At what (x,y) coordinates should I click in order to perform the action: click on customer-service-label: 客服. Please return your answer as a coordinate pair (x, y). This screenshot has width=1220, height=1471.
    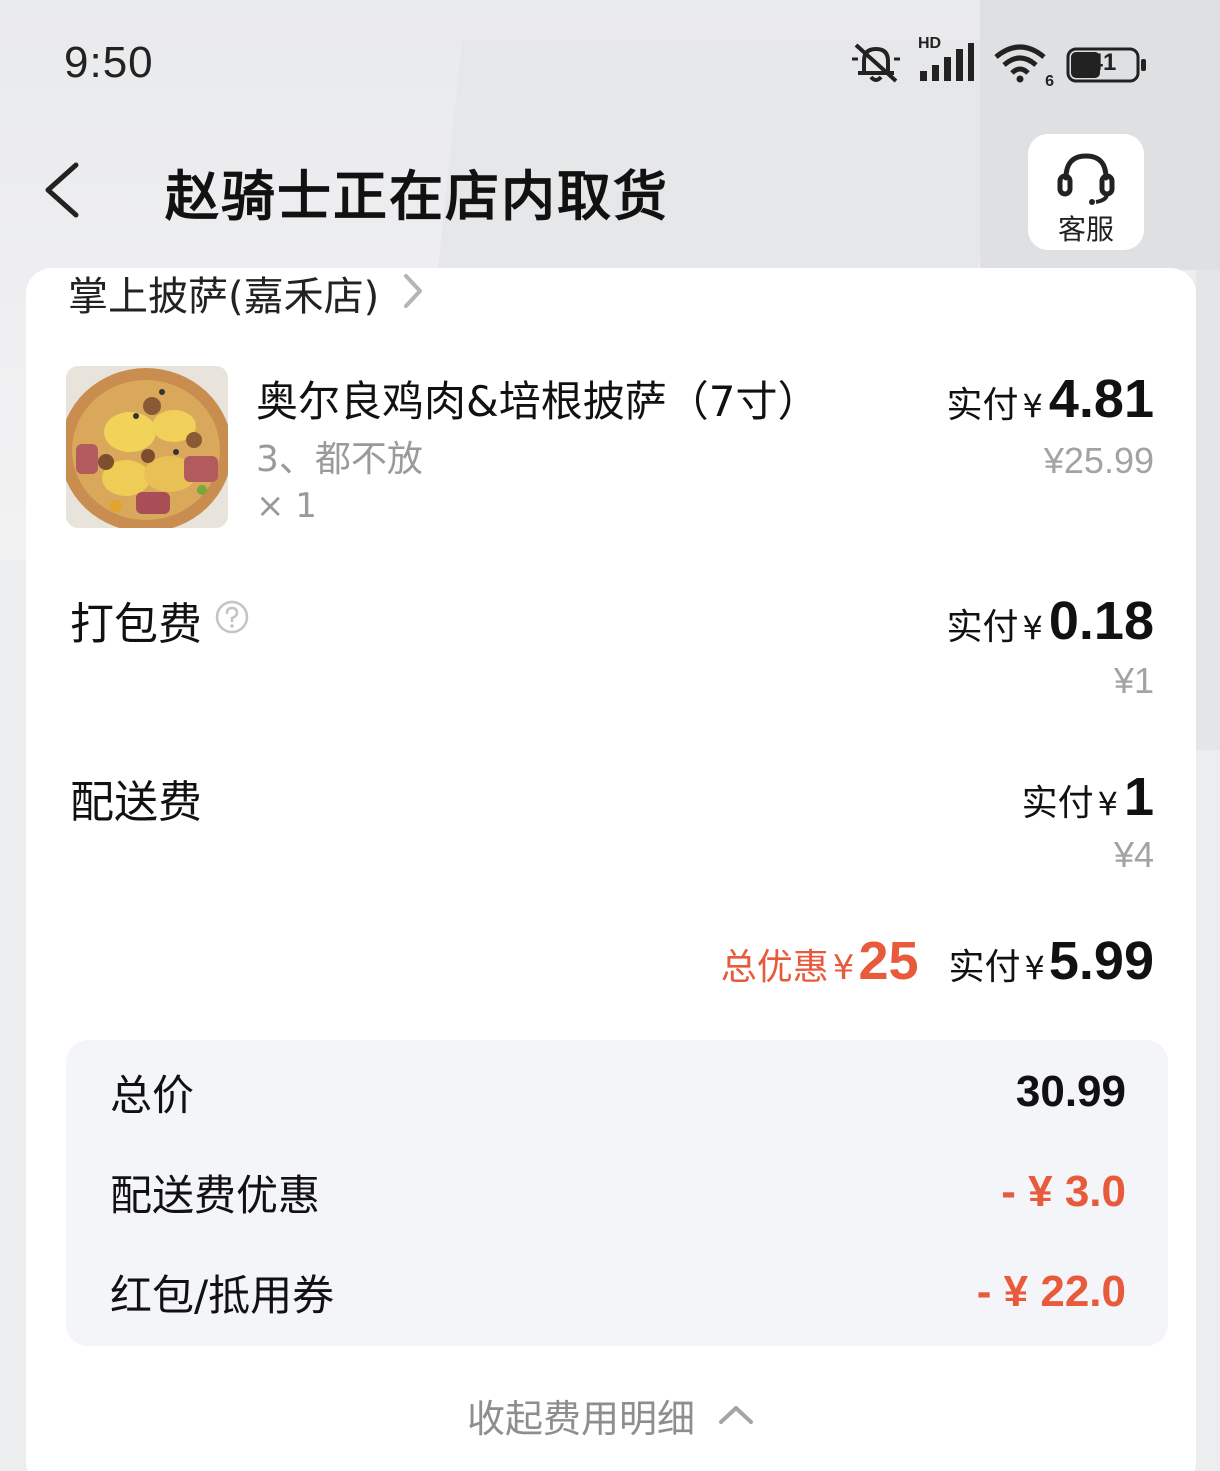
    Looking at the image, I should click on (1085, 229).